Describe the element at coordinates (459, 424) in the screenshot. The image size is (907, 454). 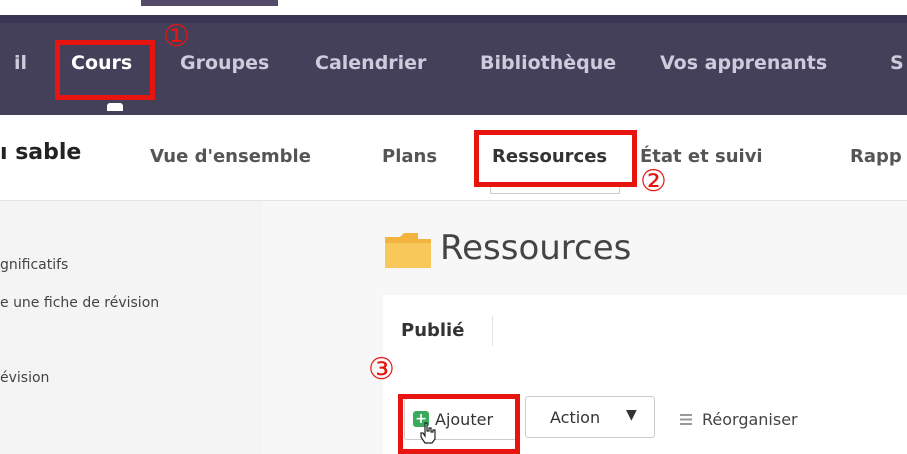
I see `annotation-box-ajouter` at that location.